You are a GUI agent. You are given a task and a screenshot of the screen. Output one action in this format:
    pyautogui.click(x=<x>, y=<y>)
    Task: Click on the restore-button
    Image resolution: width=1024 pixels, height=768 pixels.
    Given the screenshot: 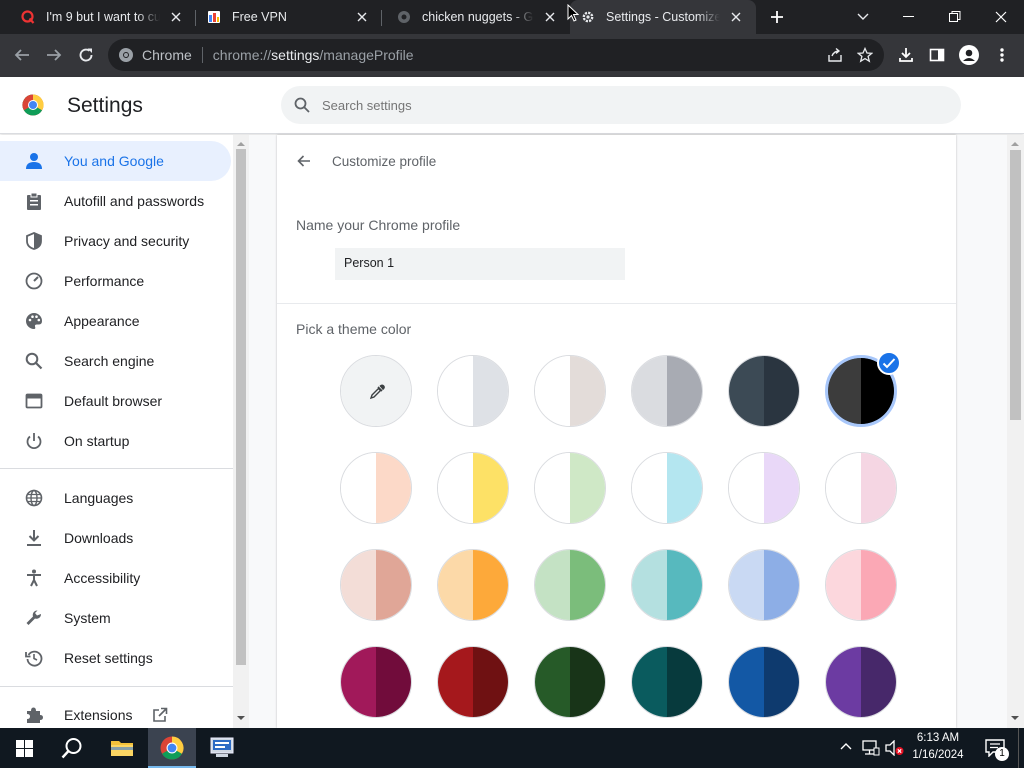 What is the action you would take?
    pyautogui.click(x=955, y=17)
    